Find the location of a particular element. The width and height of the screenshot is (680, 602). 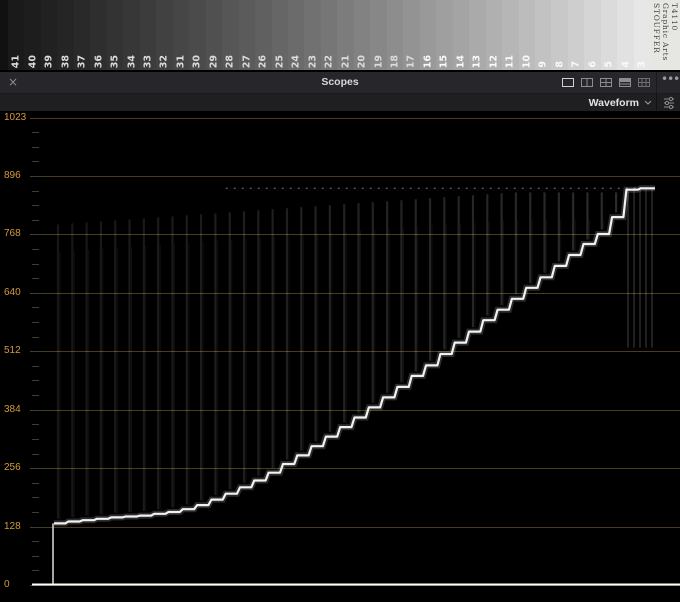

wedge-step: 39 is located at coordinates (49, 35).